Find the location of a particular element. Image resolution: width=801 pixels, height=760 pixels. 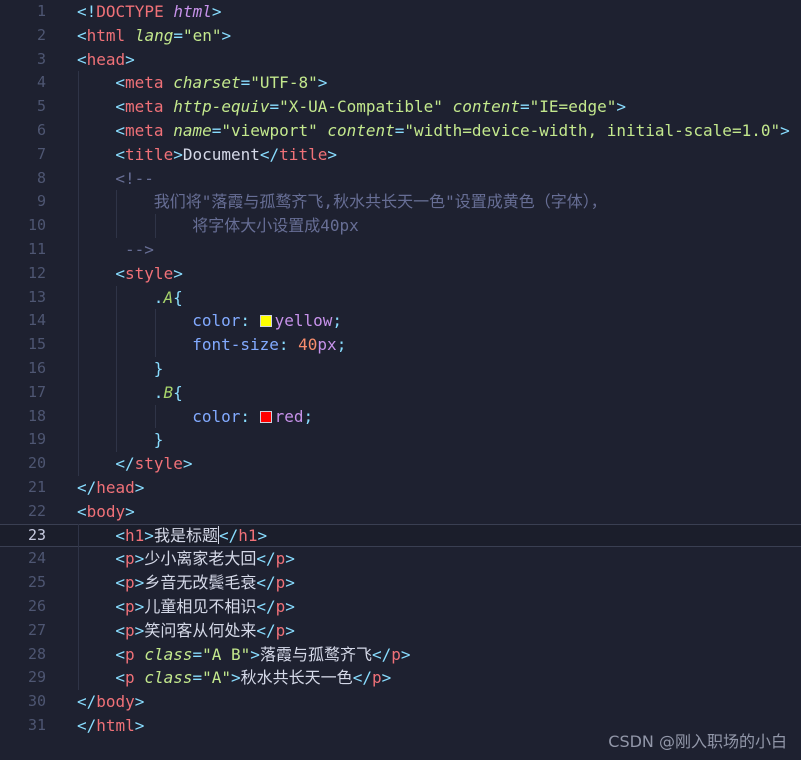

code-line: 12 <style> is located at coordinates (400, 273).